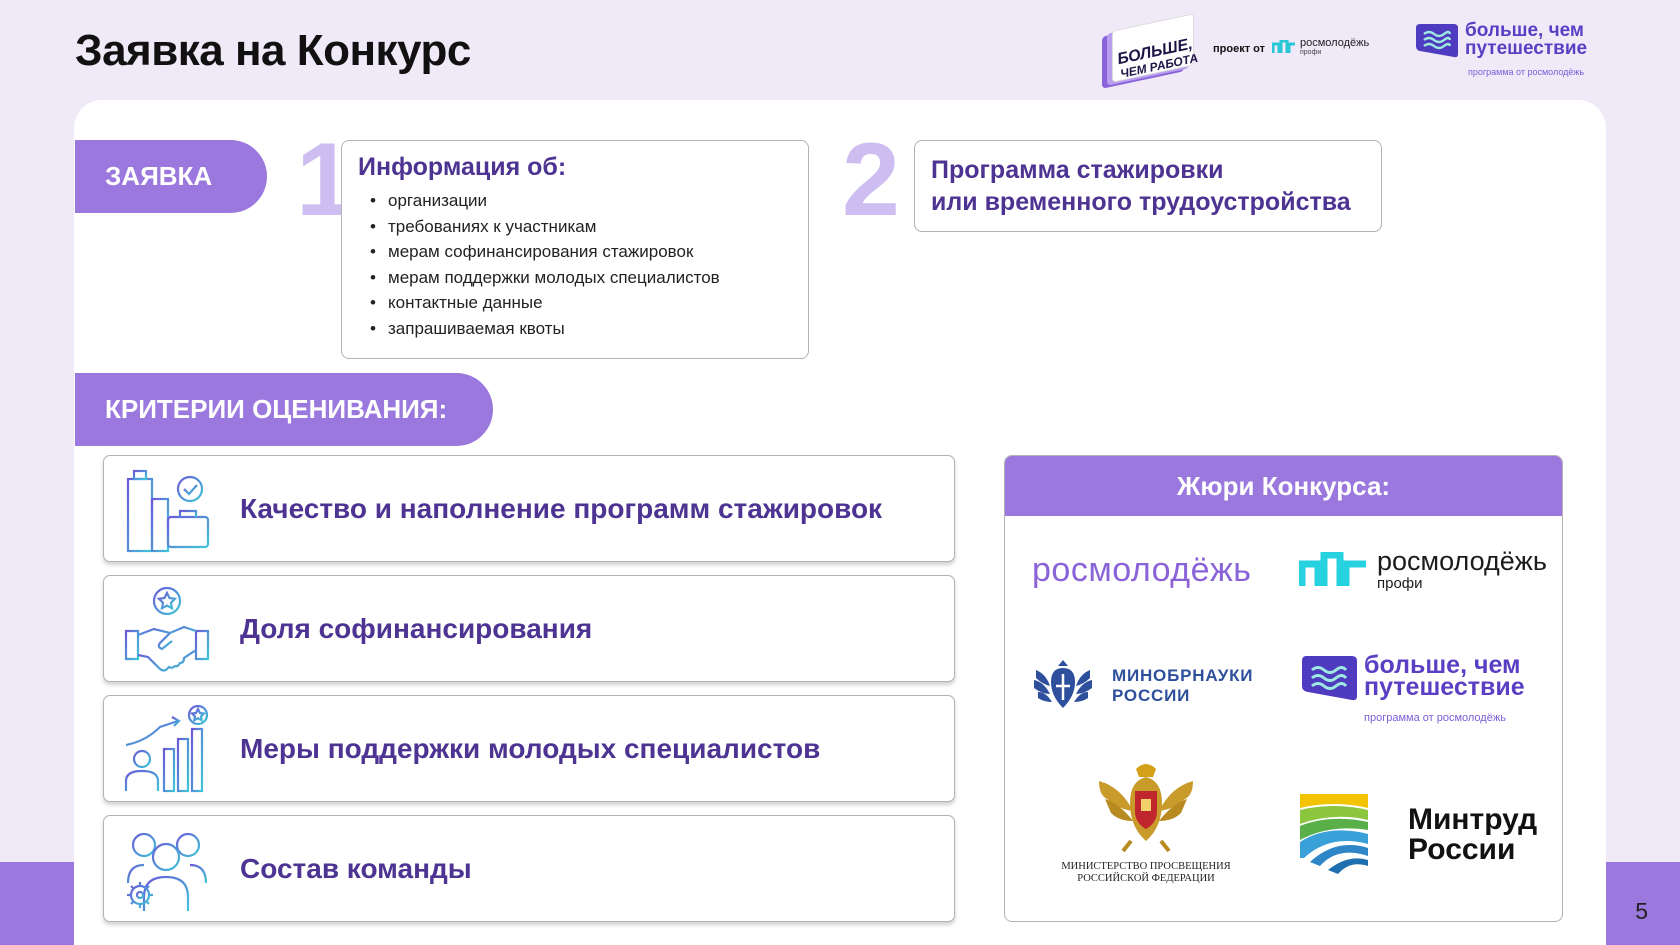  Describe the element at coordinates (581, 329) in the screenshot. I see `list-item: запрашиваемая квоты` at that location.